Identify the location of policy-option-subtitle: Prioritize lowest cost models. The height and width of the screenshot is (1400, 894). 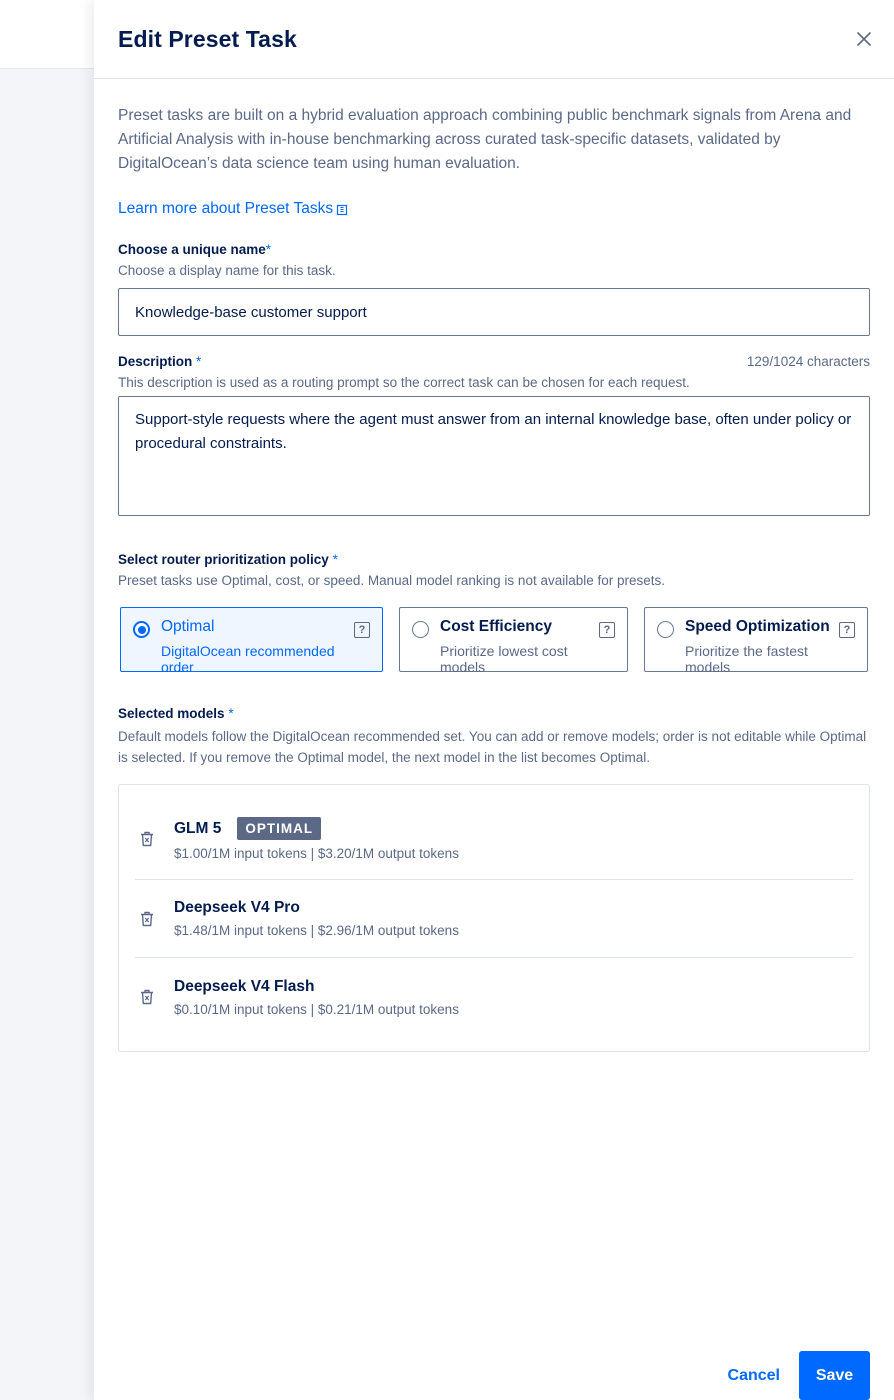
(504, 659).